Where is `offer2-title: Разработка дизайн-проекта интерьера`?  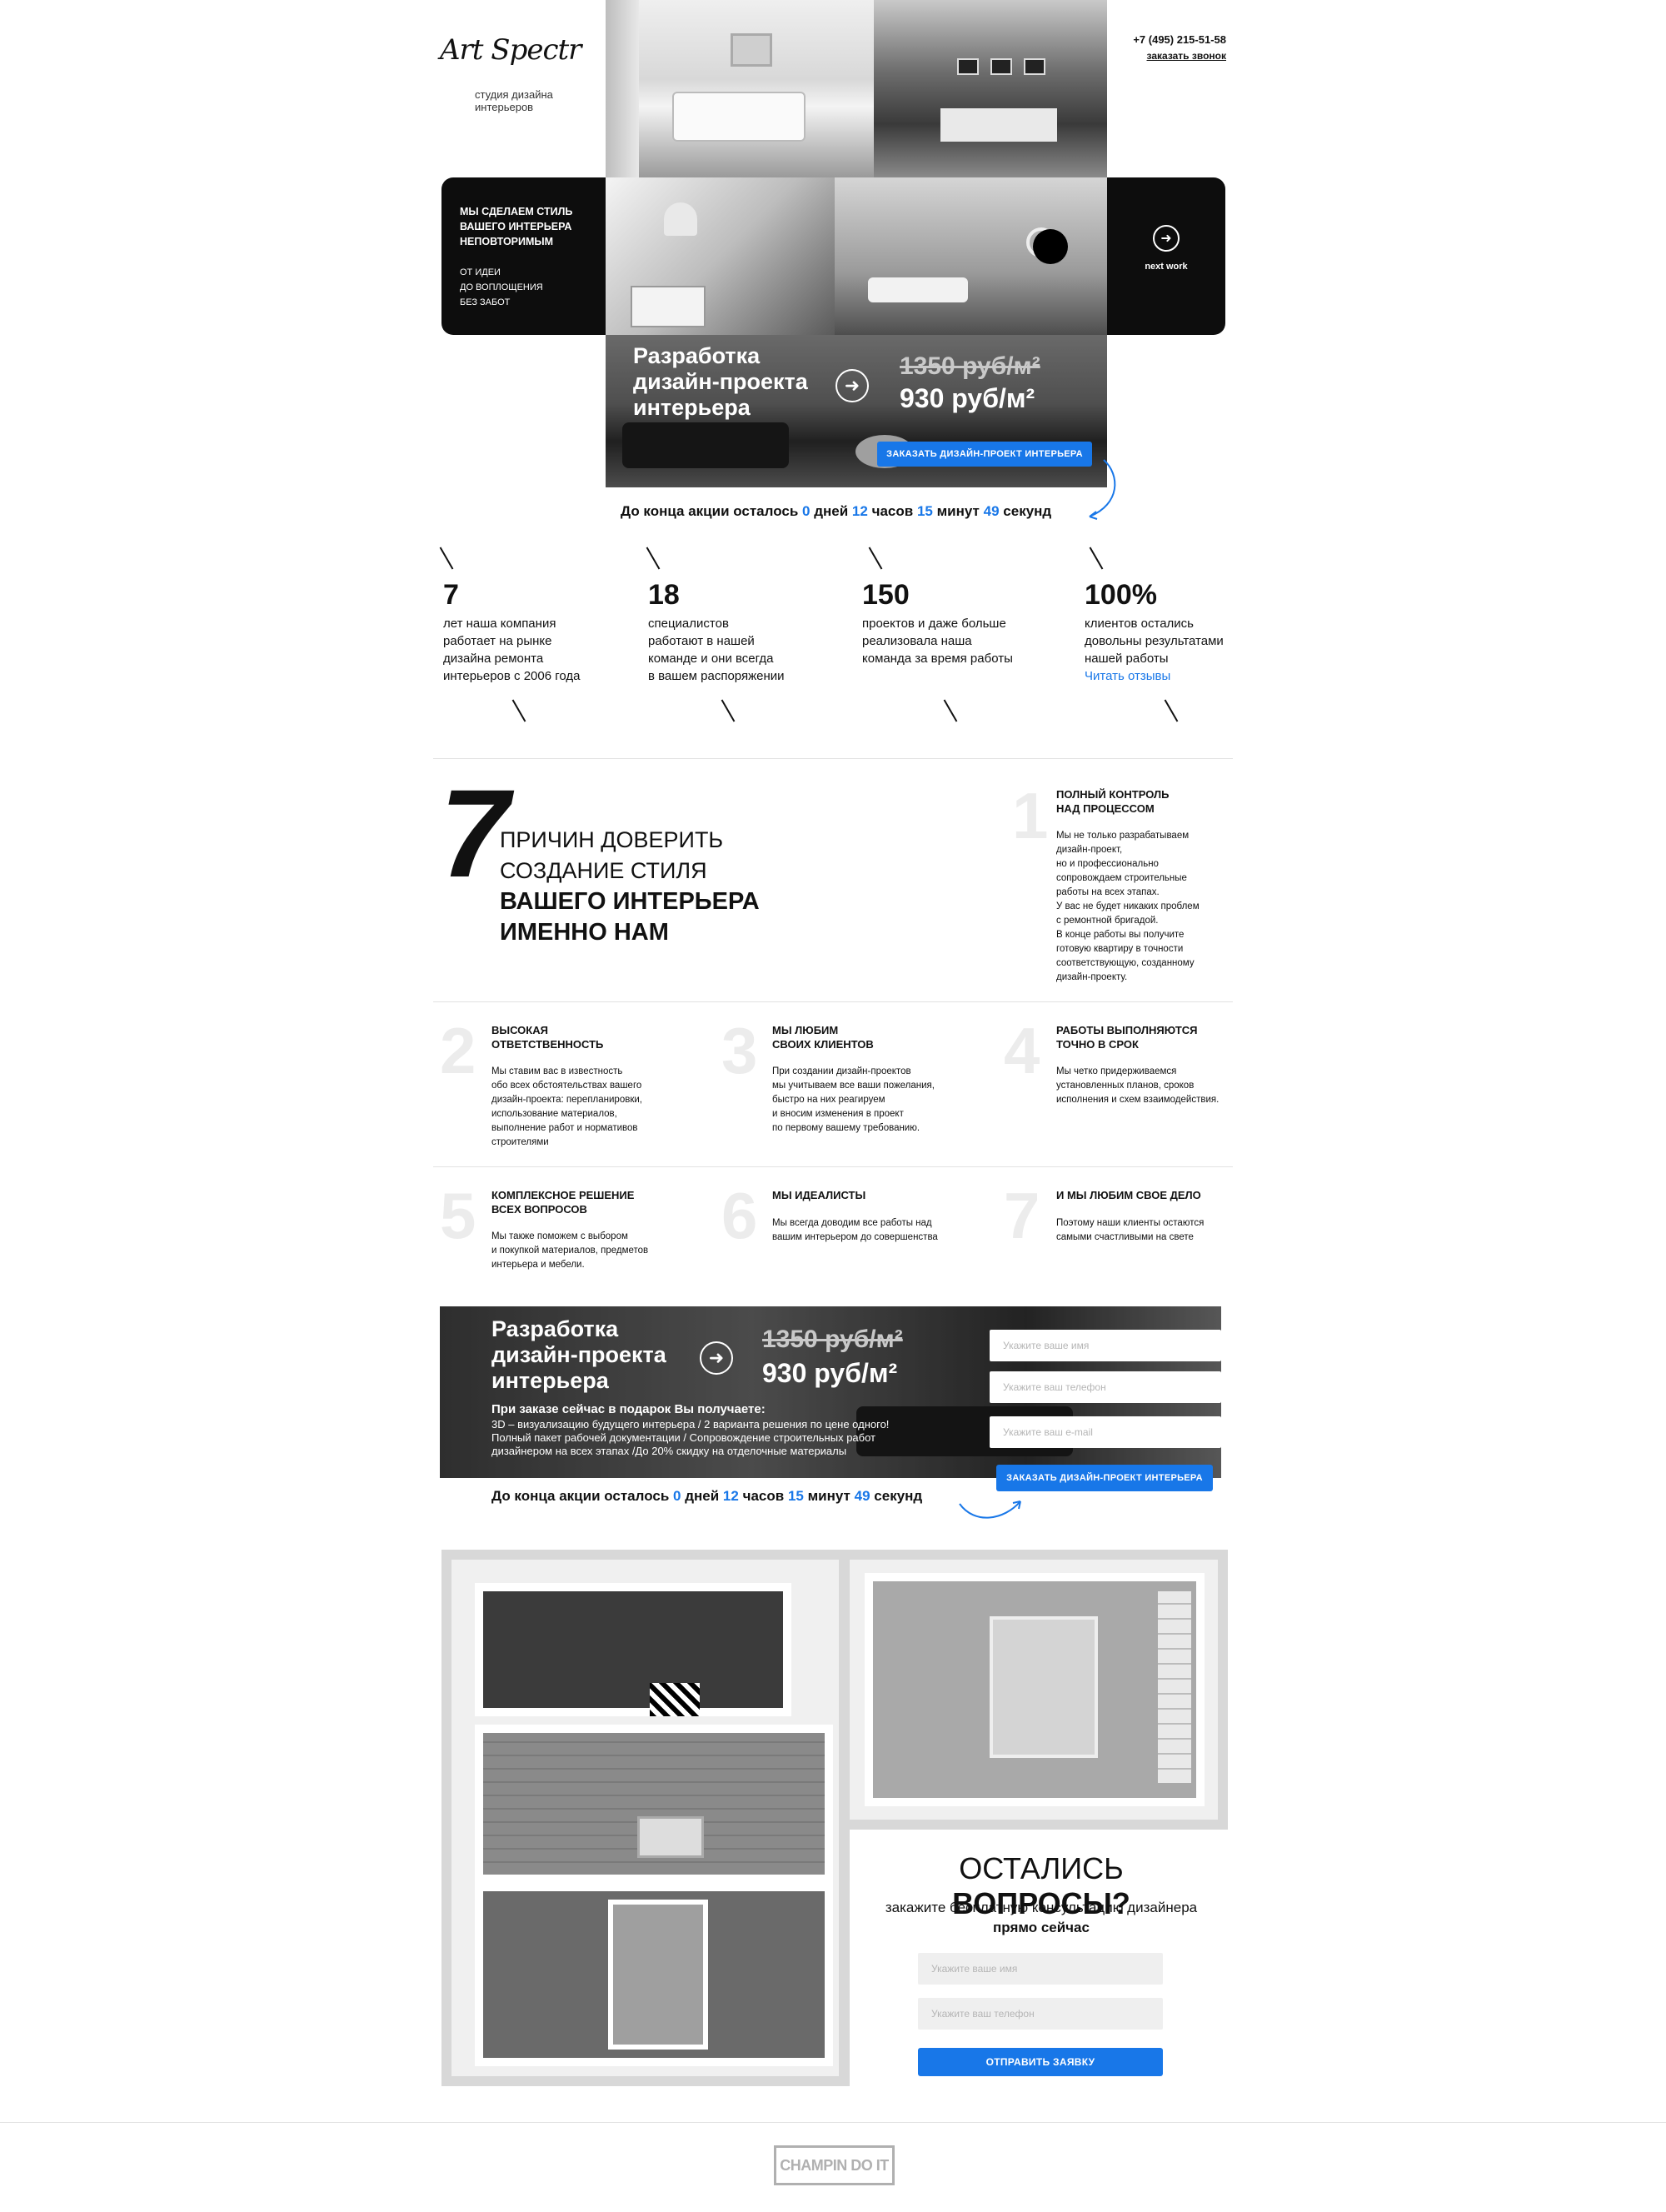
offer2-title: Разработка дизайн-проекта интерьера is located at coordinates (578, 1355).